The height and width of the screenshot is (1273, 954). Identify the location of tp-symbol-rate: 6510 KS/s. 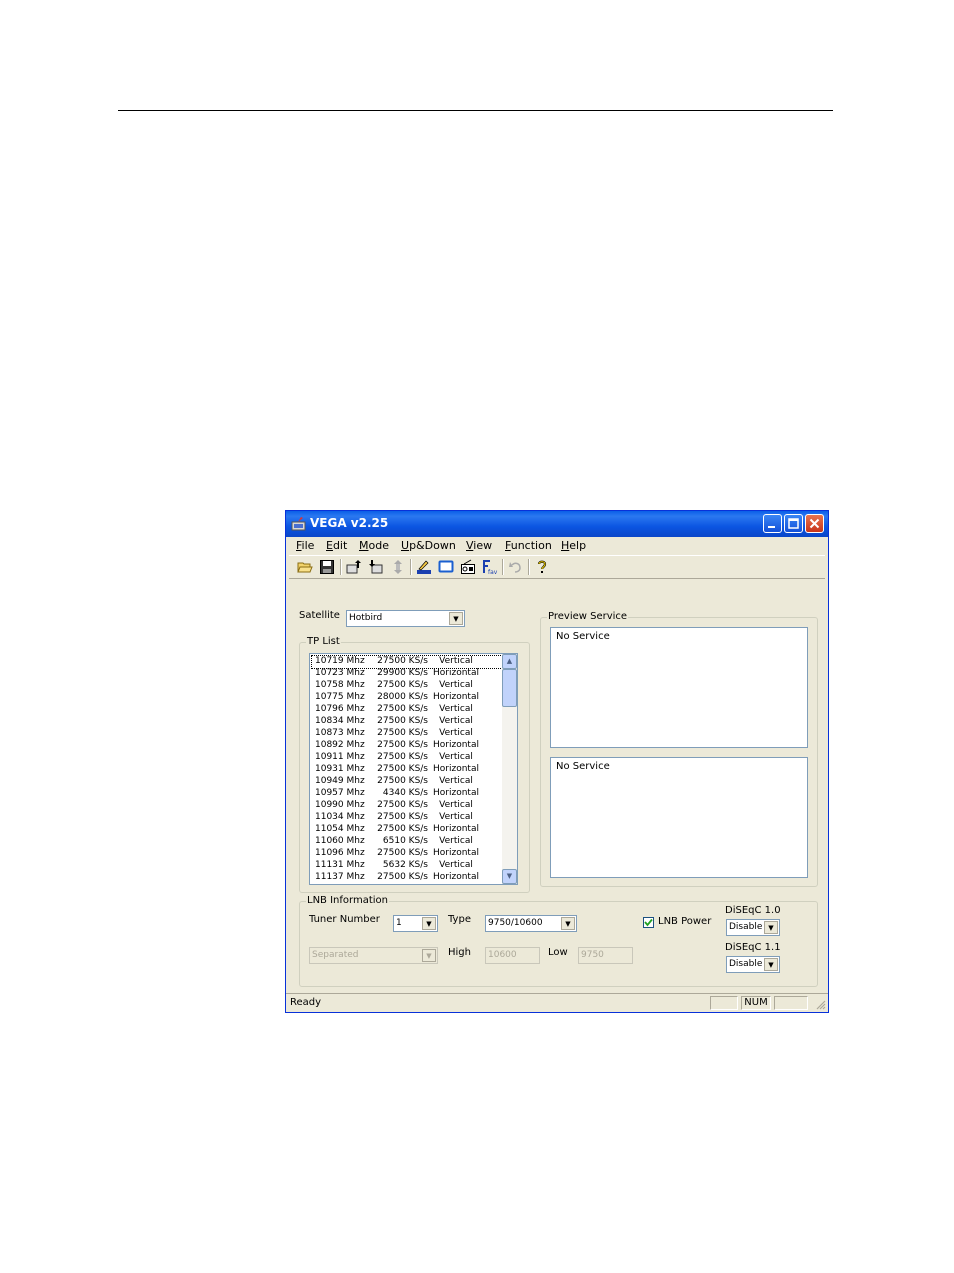
(405, 841).